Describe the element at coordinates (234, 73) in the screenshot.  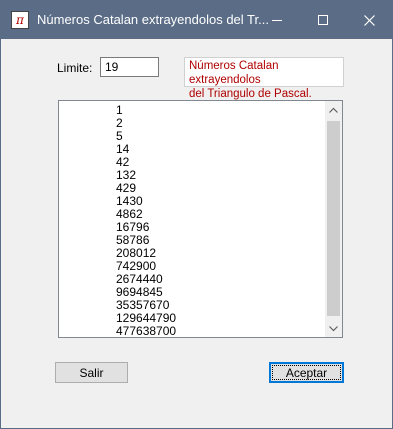
I see `info-line-1: Números Catalan extrayendolos` at that location.